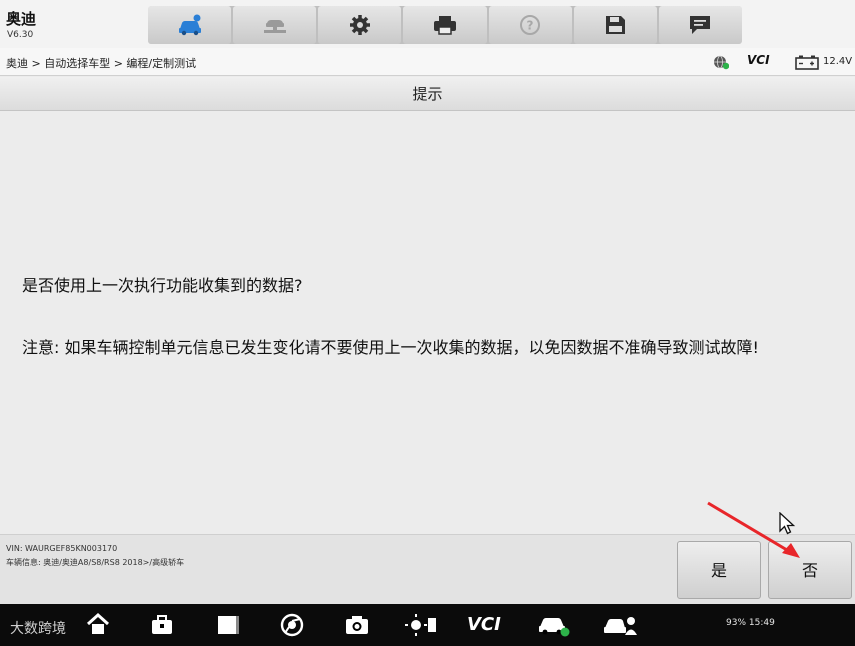 This screenshot has width=855, height=646. Describe the element at coordinates (427, 62) in the screenshot. I see `breadcrumb-bar: 奥迪 > 自动选择车型 > 编程/定制测试 VCI 12.4V` at that location.